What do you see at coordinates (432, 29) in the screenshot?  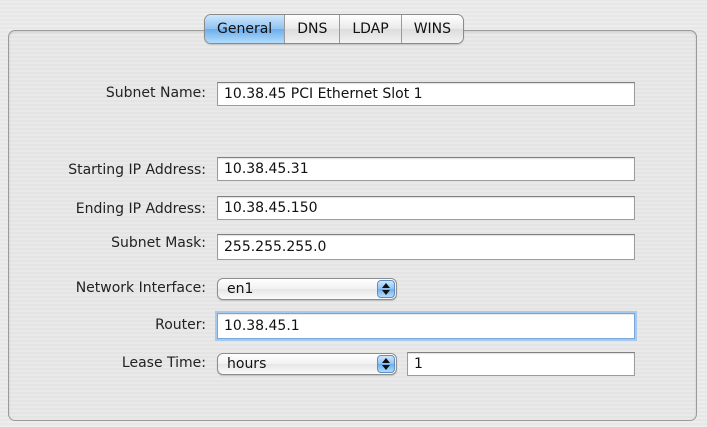 I see `tab-wins: WINS` at bounding box center [432, 29].